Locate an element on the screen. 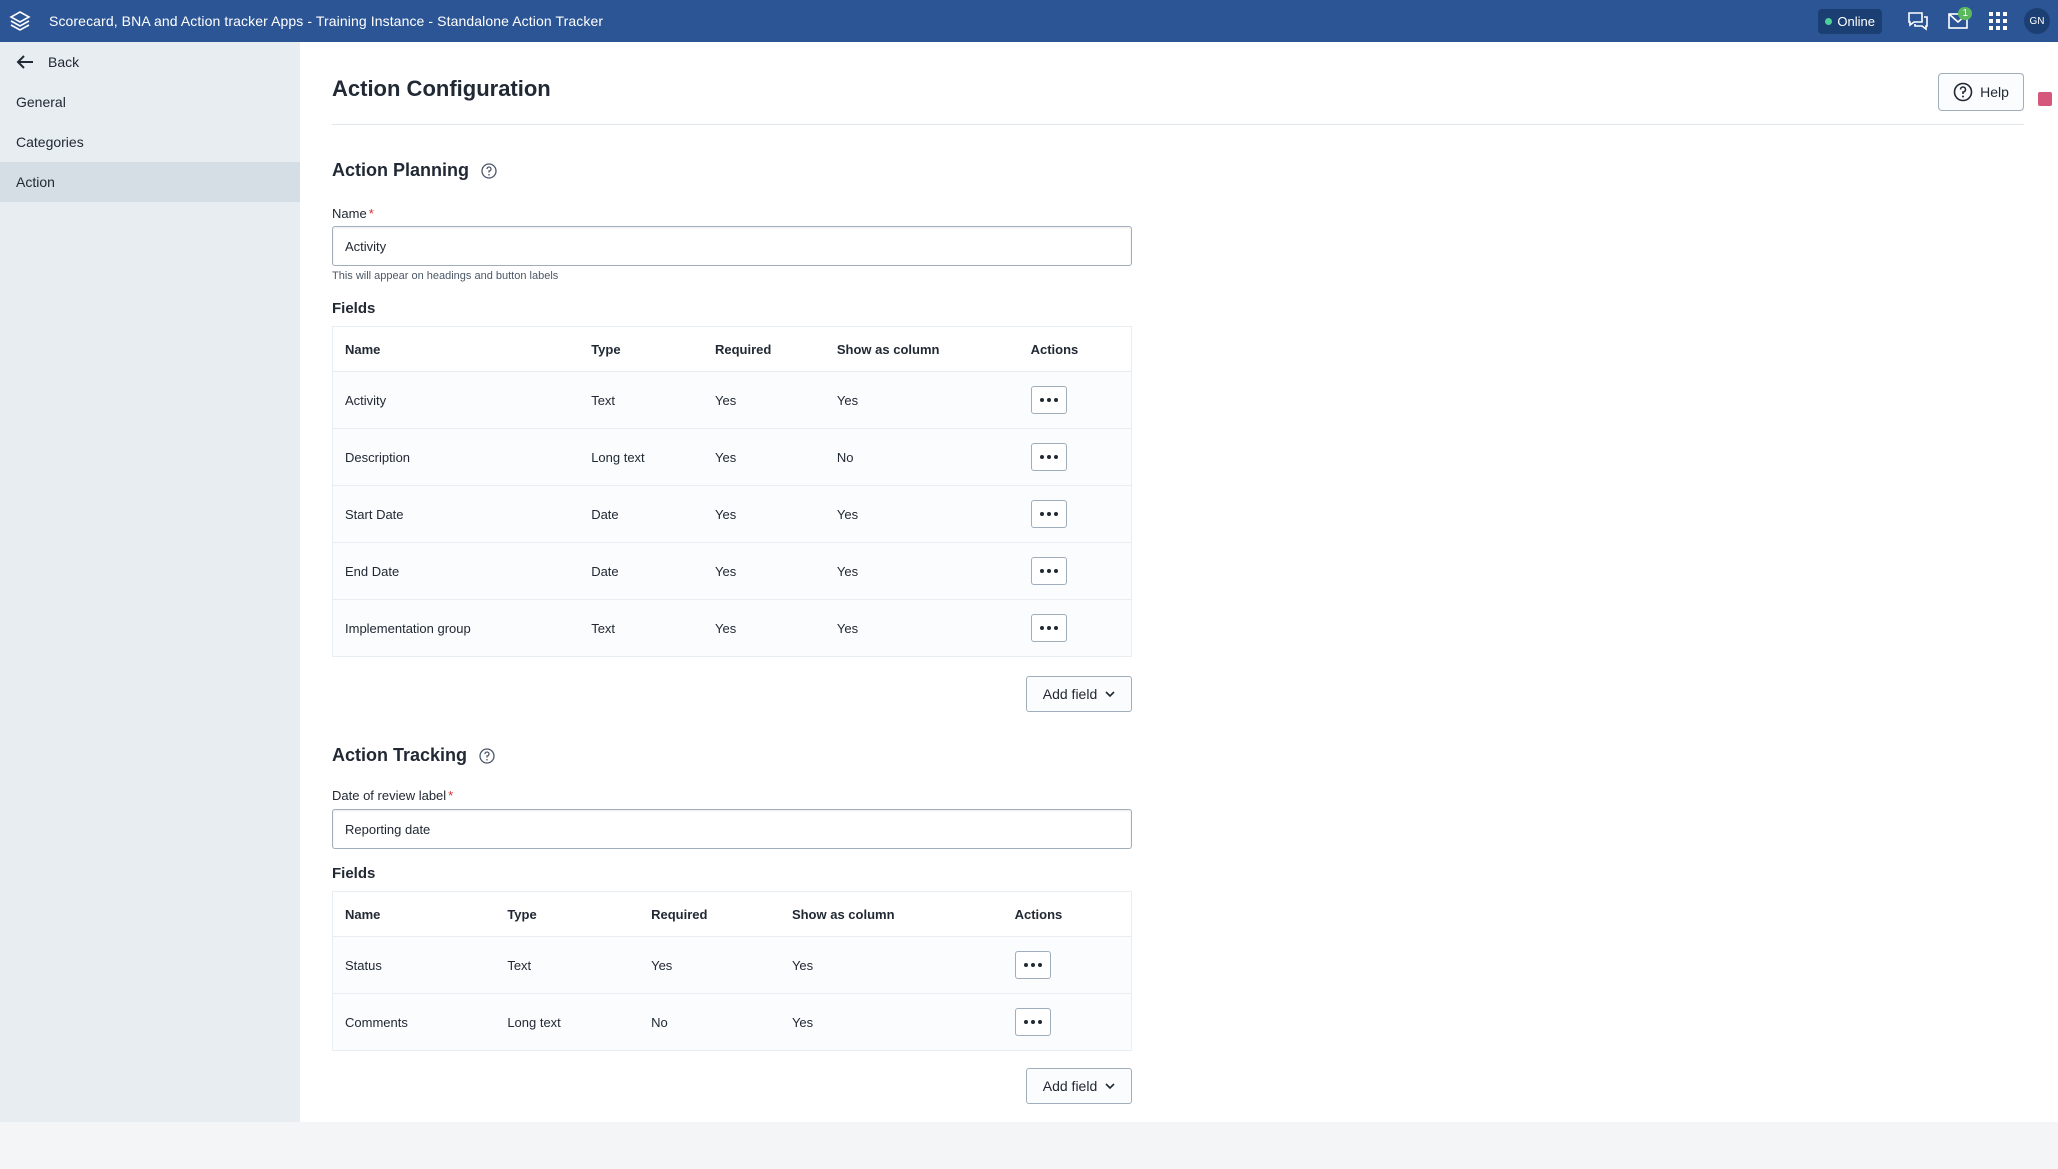 The width and height of the screenshot is (2058, 1169). arrow-left-icon is located at coordinates (24, 62).